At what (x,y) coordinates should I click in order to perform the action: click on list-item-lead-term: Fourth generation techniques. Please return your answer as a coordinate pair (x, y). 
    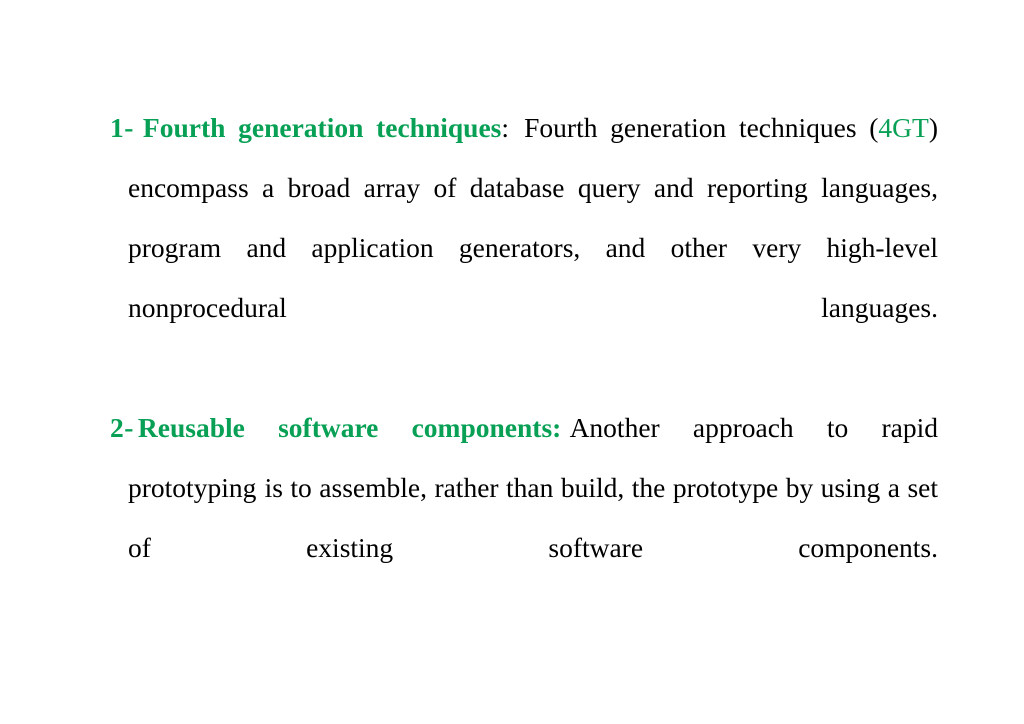
    Looking at the image, I should click on (322, 127).